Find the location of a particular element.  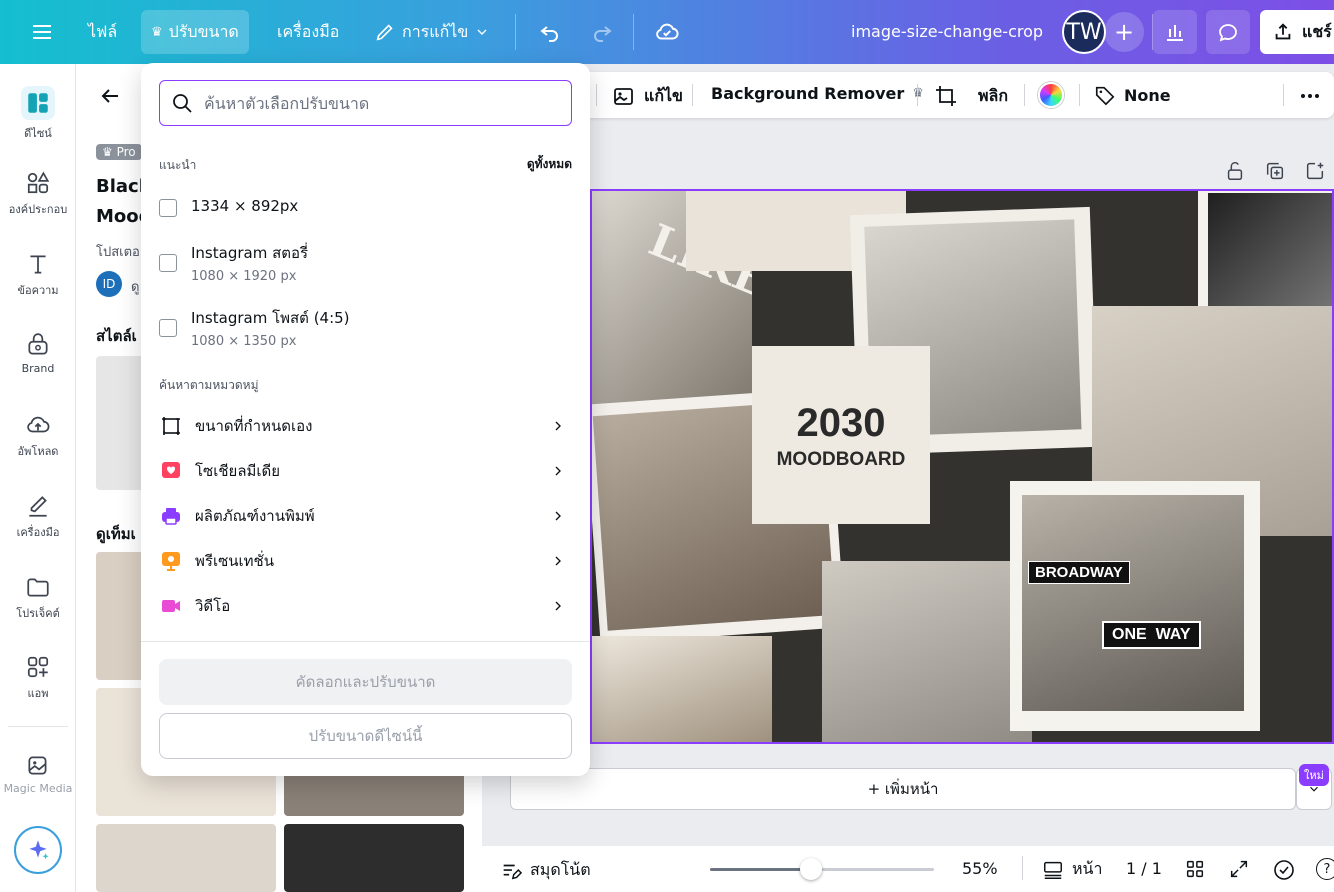

pages-icon is located at coordinates (1053, 870).